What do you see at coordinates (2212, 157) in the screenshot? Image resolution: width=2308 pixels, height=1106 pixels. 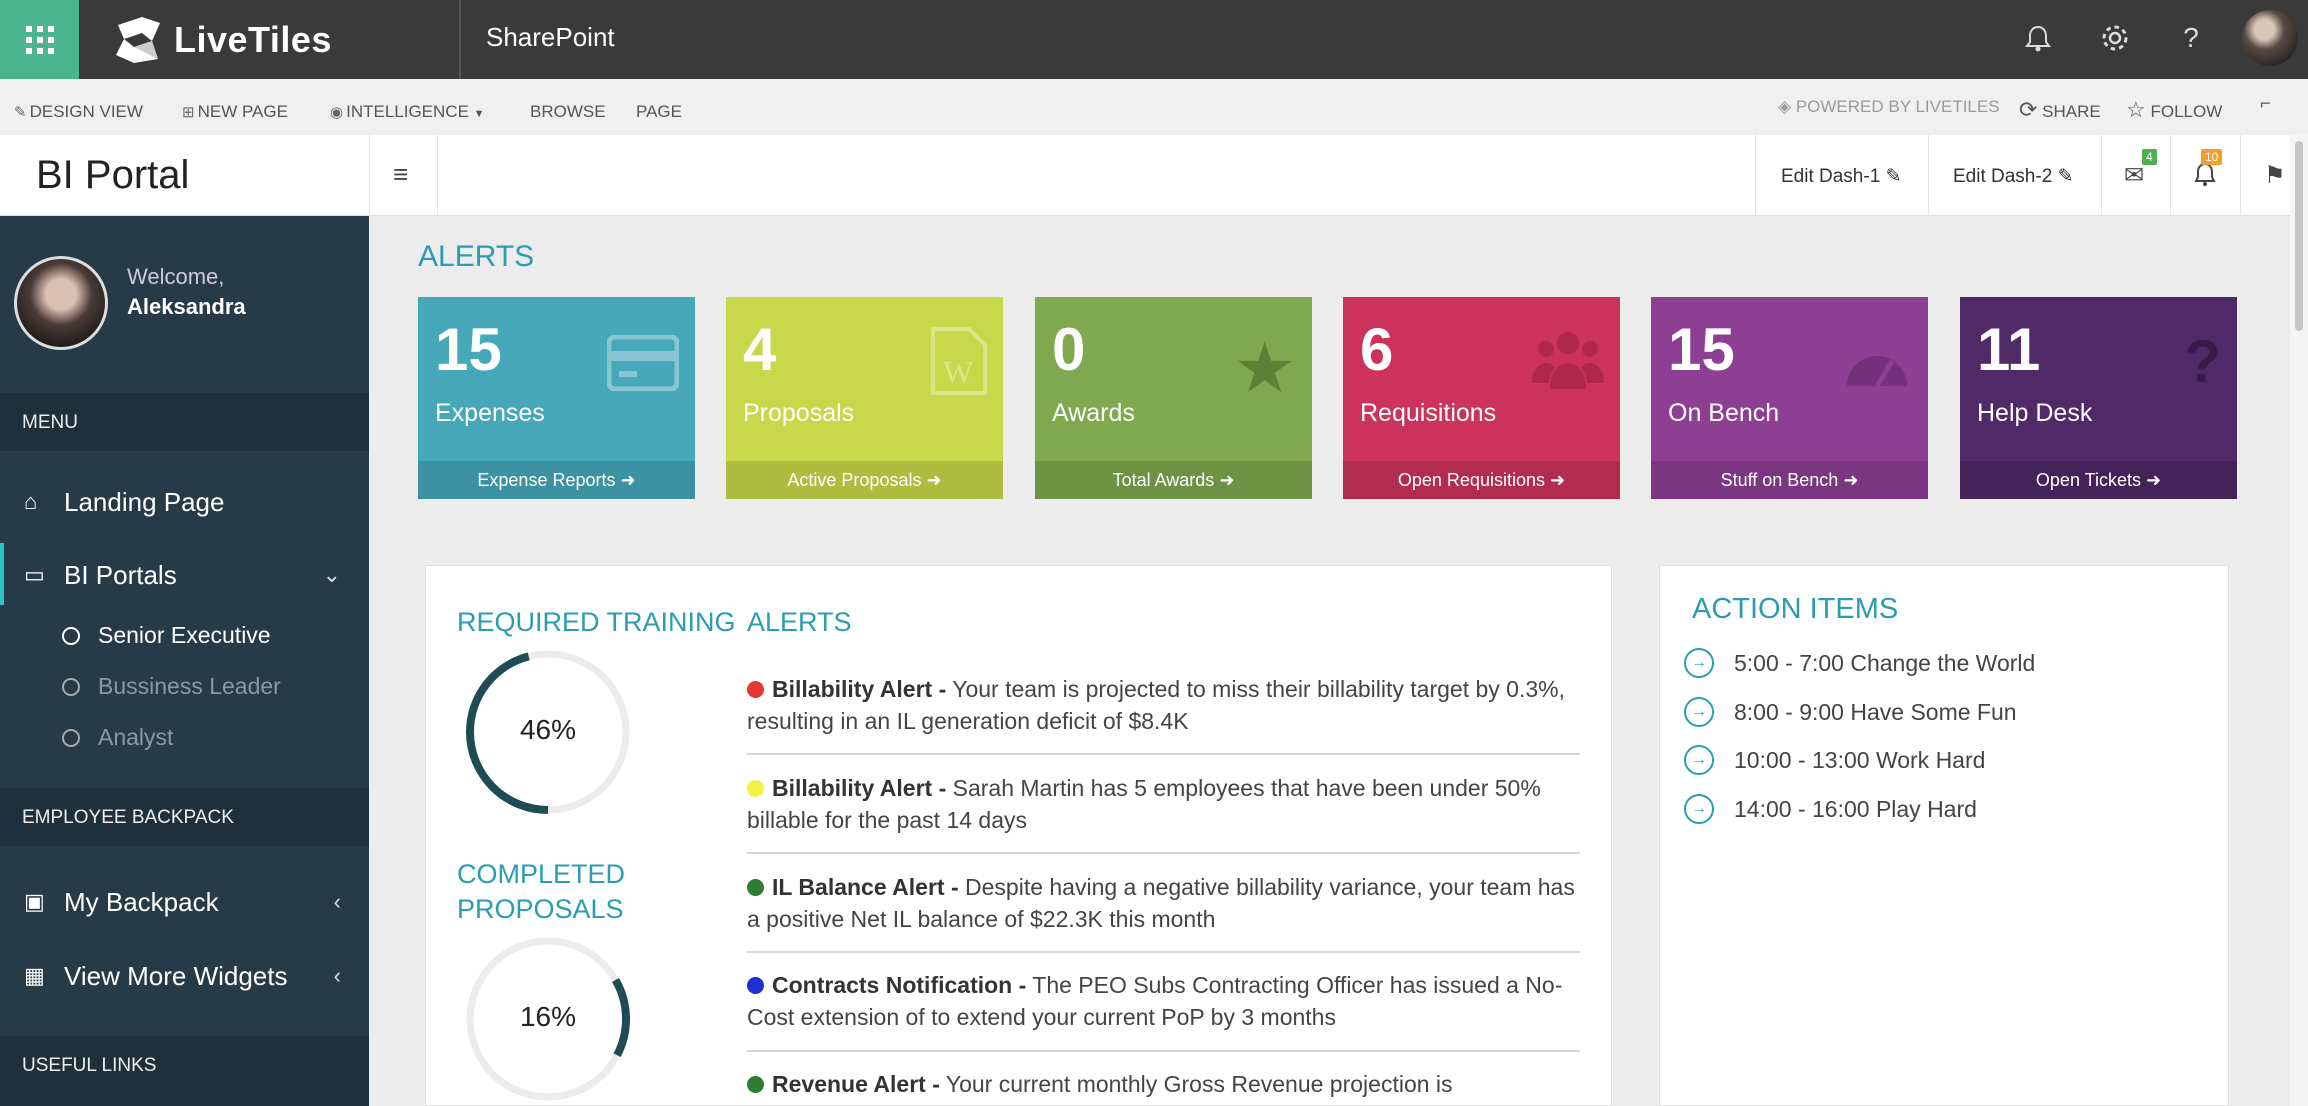 I see `bell-badge: 10` at bounding box center [2212, 157].